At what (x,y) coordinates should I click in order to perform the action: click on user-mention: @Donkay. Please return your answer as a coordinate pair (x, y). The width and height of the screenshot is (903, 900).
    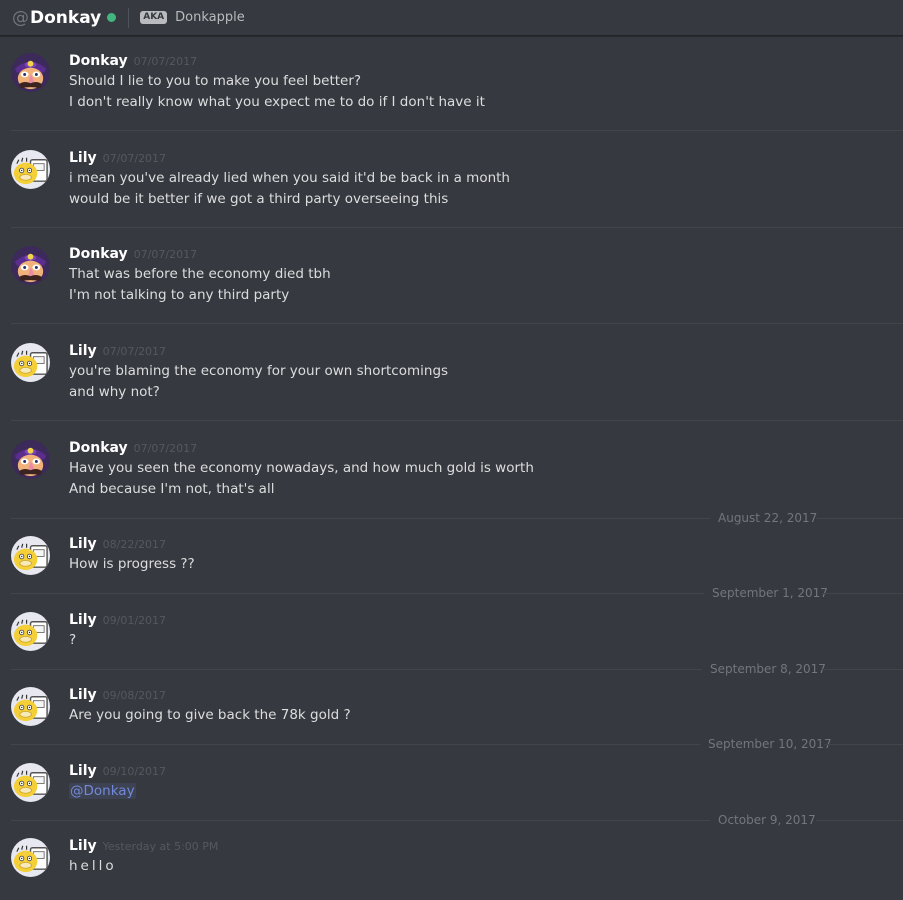
    Looking at the image, I should click on (102, 791).